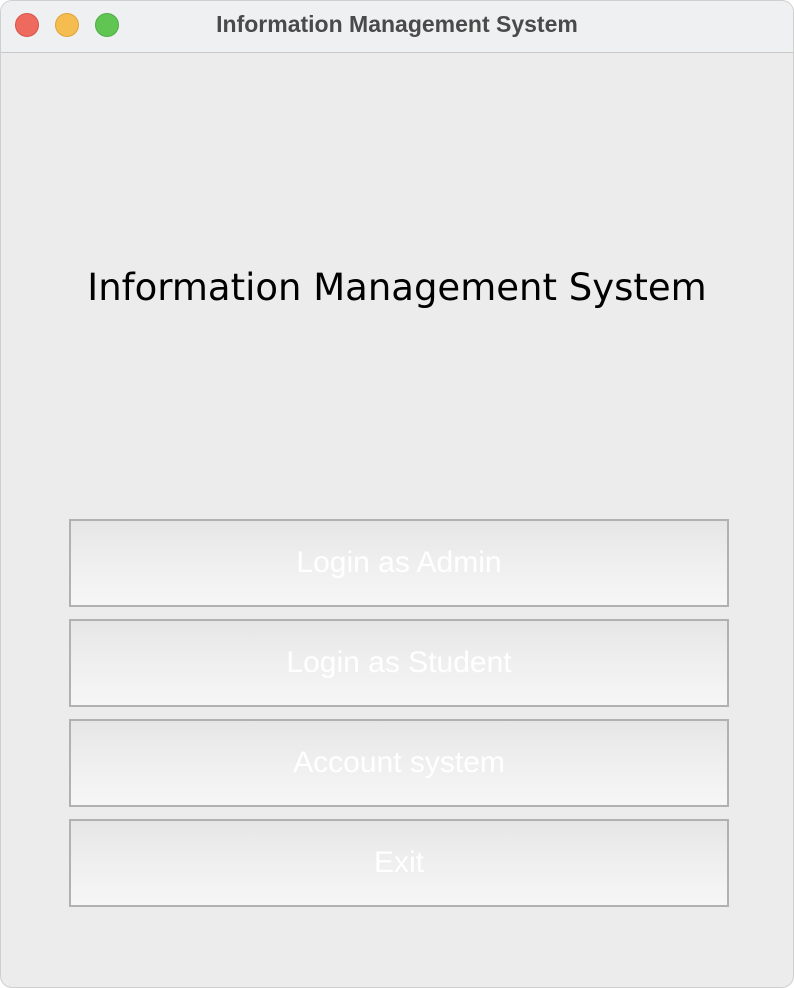 This screenshot has width=794, height=988. Describe the element at coordinates (399, 863) in the screenshot. I see `exit-button: Exit` at that location.